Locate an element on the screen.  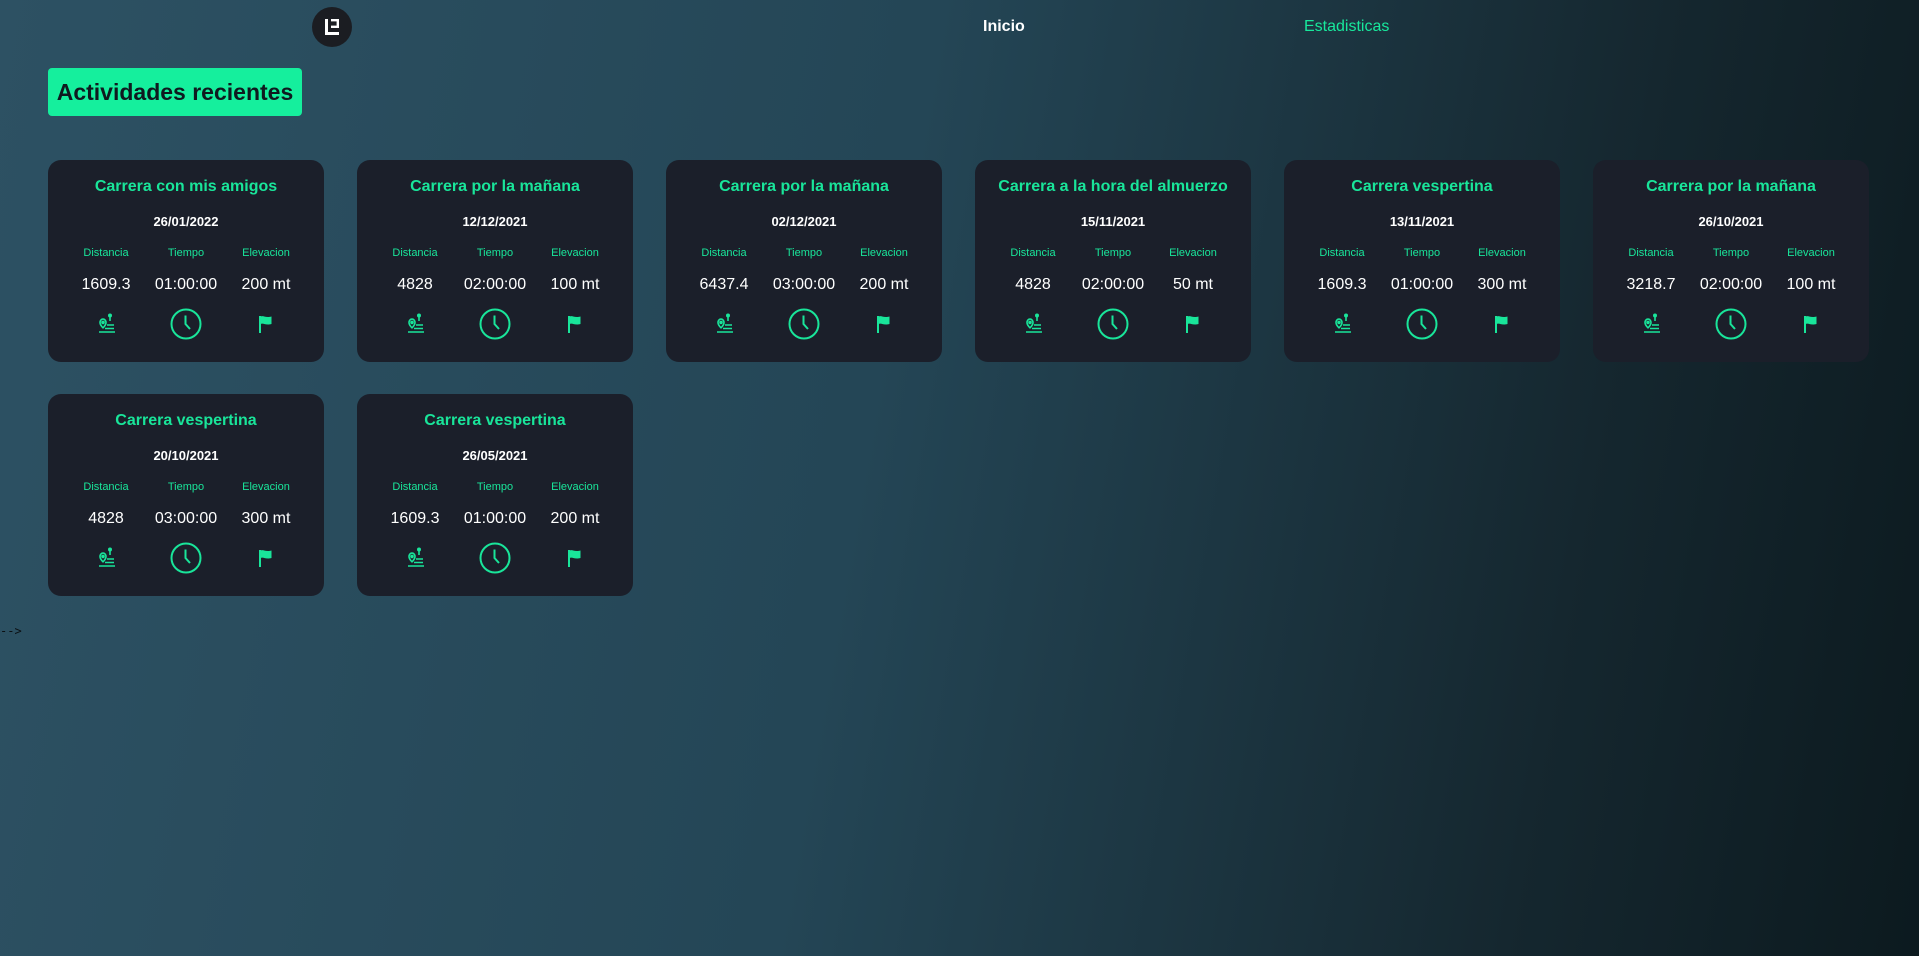
activity-title: Carrera por la mañana is located at coordinates (804, 186).